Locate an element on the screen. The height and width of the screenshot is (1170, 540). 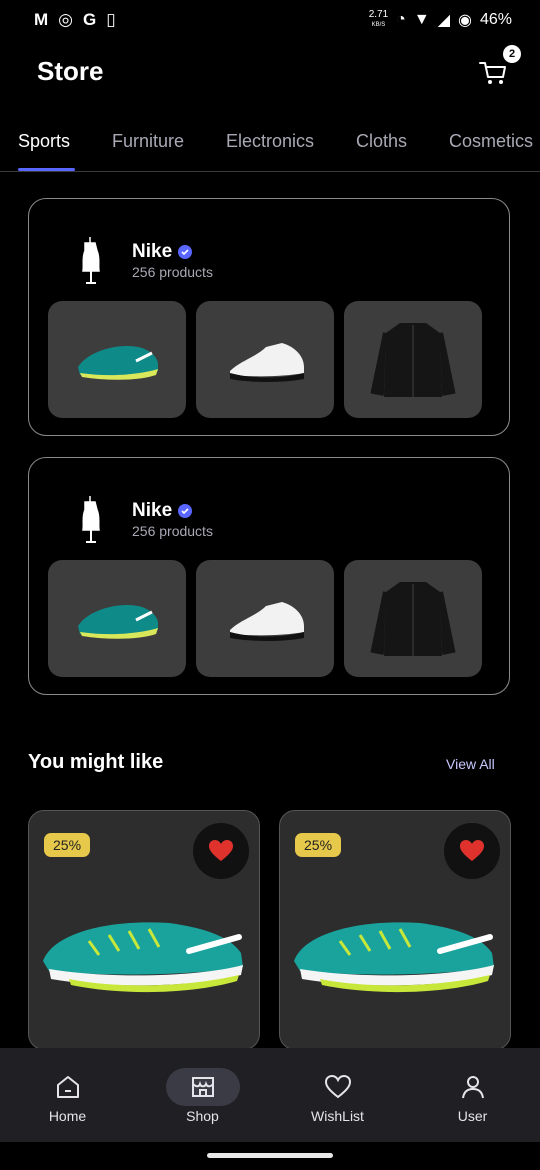
status-bar: M ◎ G ▯ 2.71 KB/S ◔ ▼ ◢ ◉ 46% is located at coordinates (270, 20).